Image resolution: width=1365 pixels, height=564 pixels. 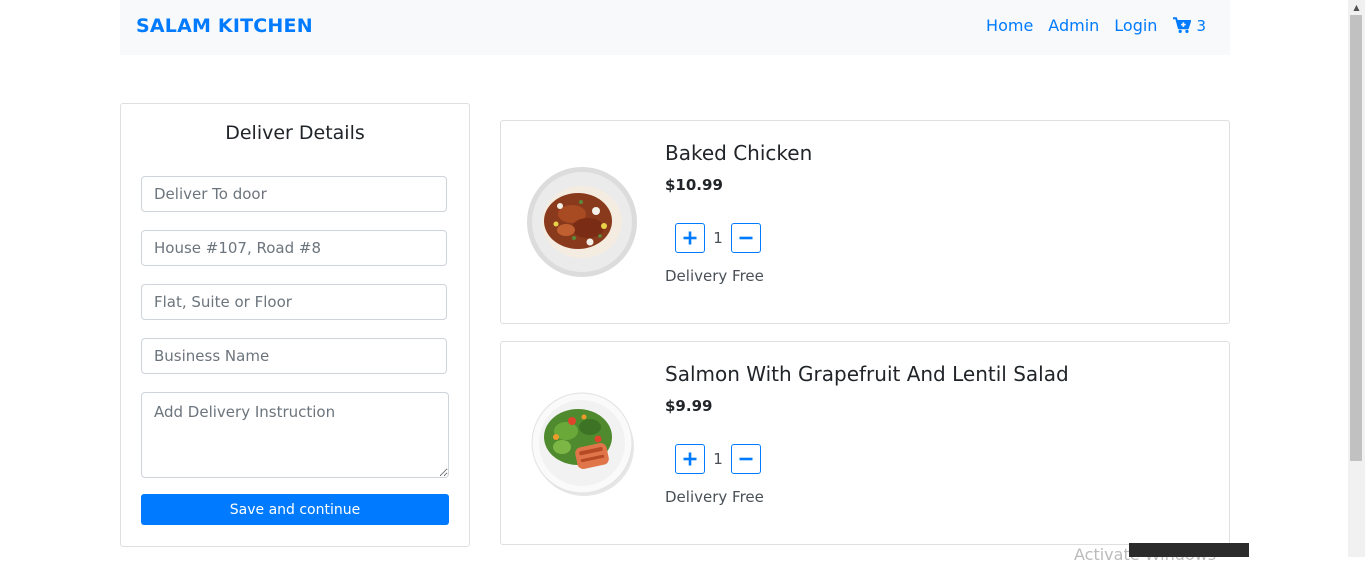 I want to click on navbar: SALAM KITCHEN Home Admin Login 3, so click(x=675, y=27).